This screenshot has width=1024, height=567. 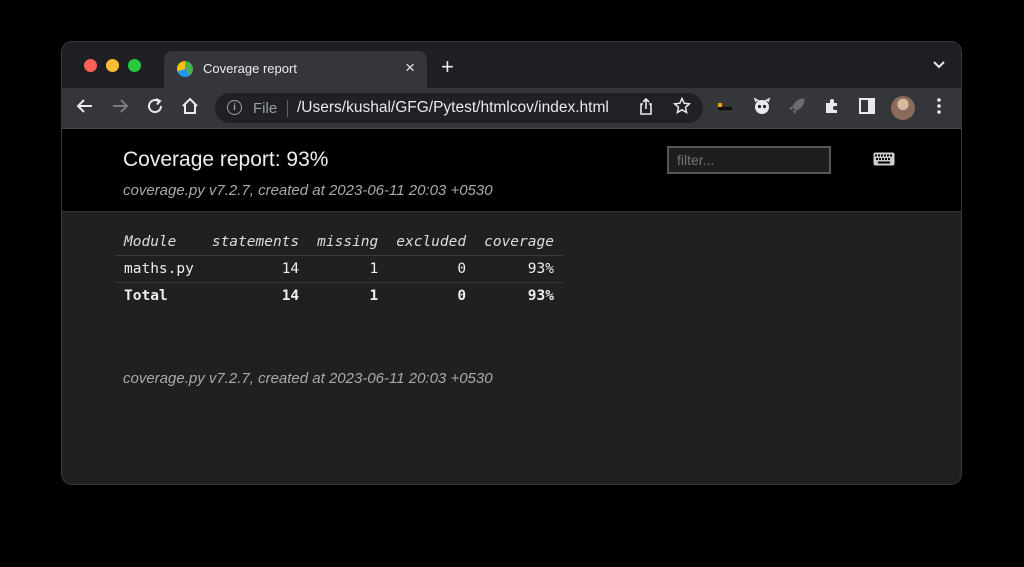 I want to click on column-header-module: Module, so click(x=159, y=243).